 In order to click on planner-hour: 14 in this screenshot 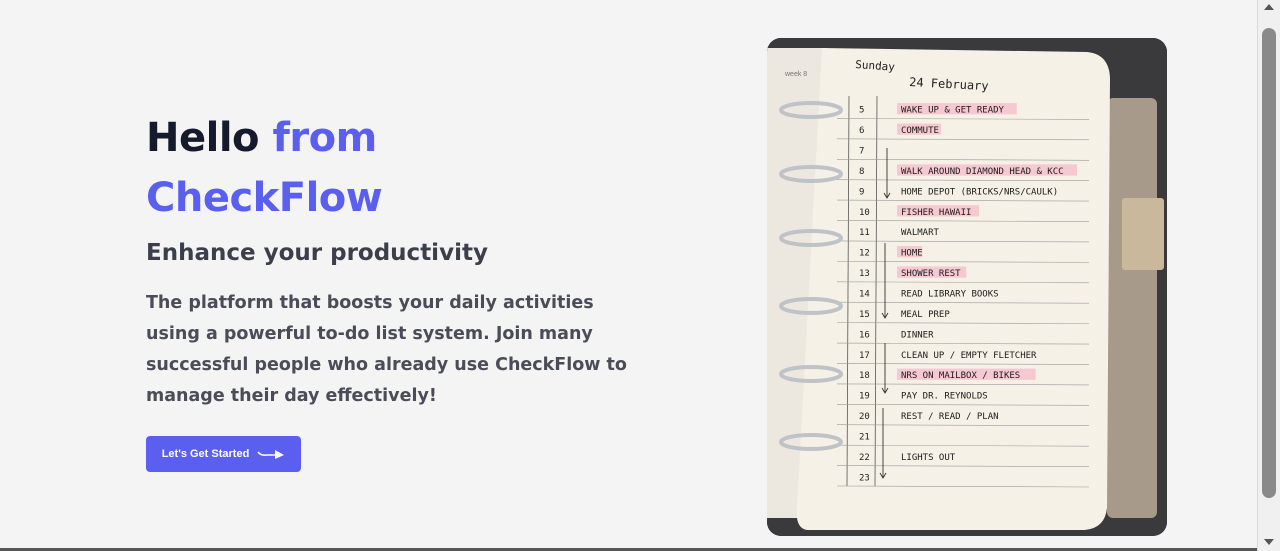, I will do `click(864, 294)`.